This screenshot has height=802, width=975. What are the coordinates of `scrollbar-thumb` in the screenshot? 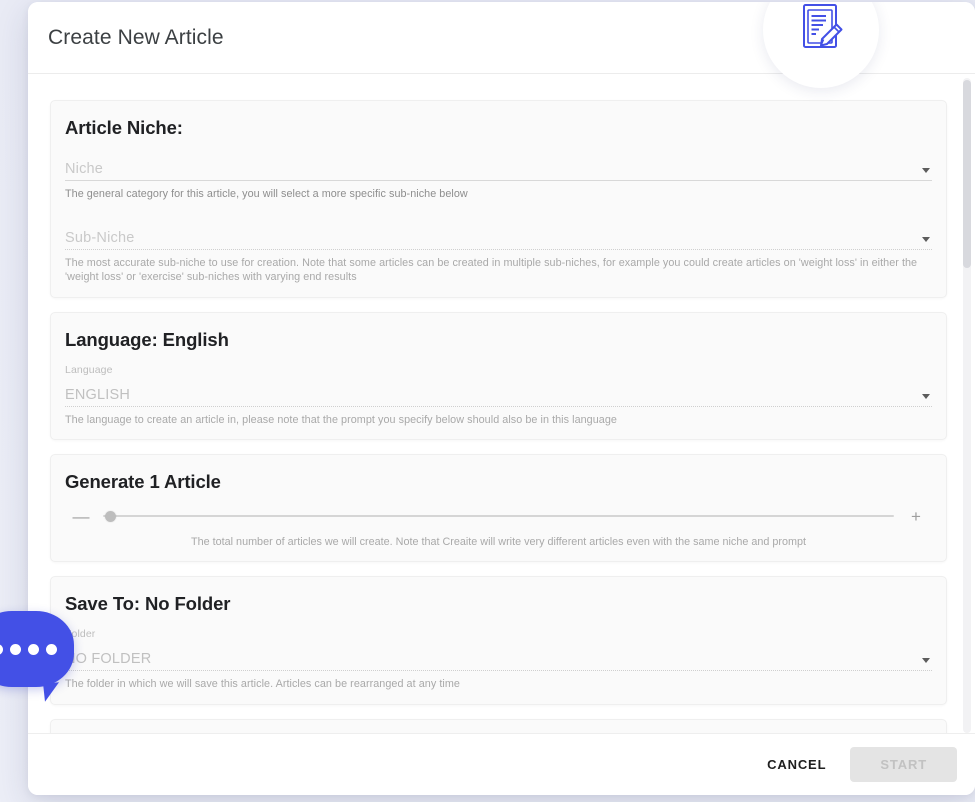 It's located at (967, 174).